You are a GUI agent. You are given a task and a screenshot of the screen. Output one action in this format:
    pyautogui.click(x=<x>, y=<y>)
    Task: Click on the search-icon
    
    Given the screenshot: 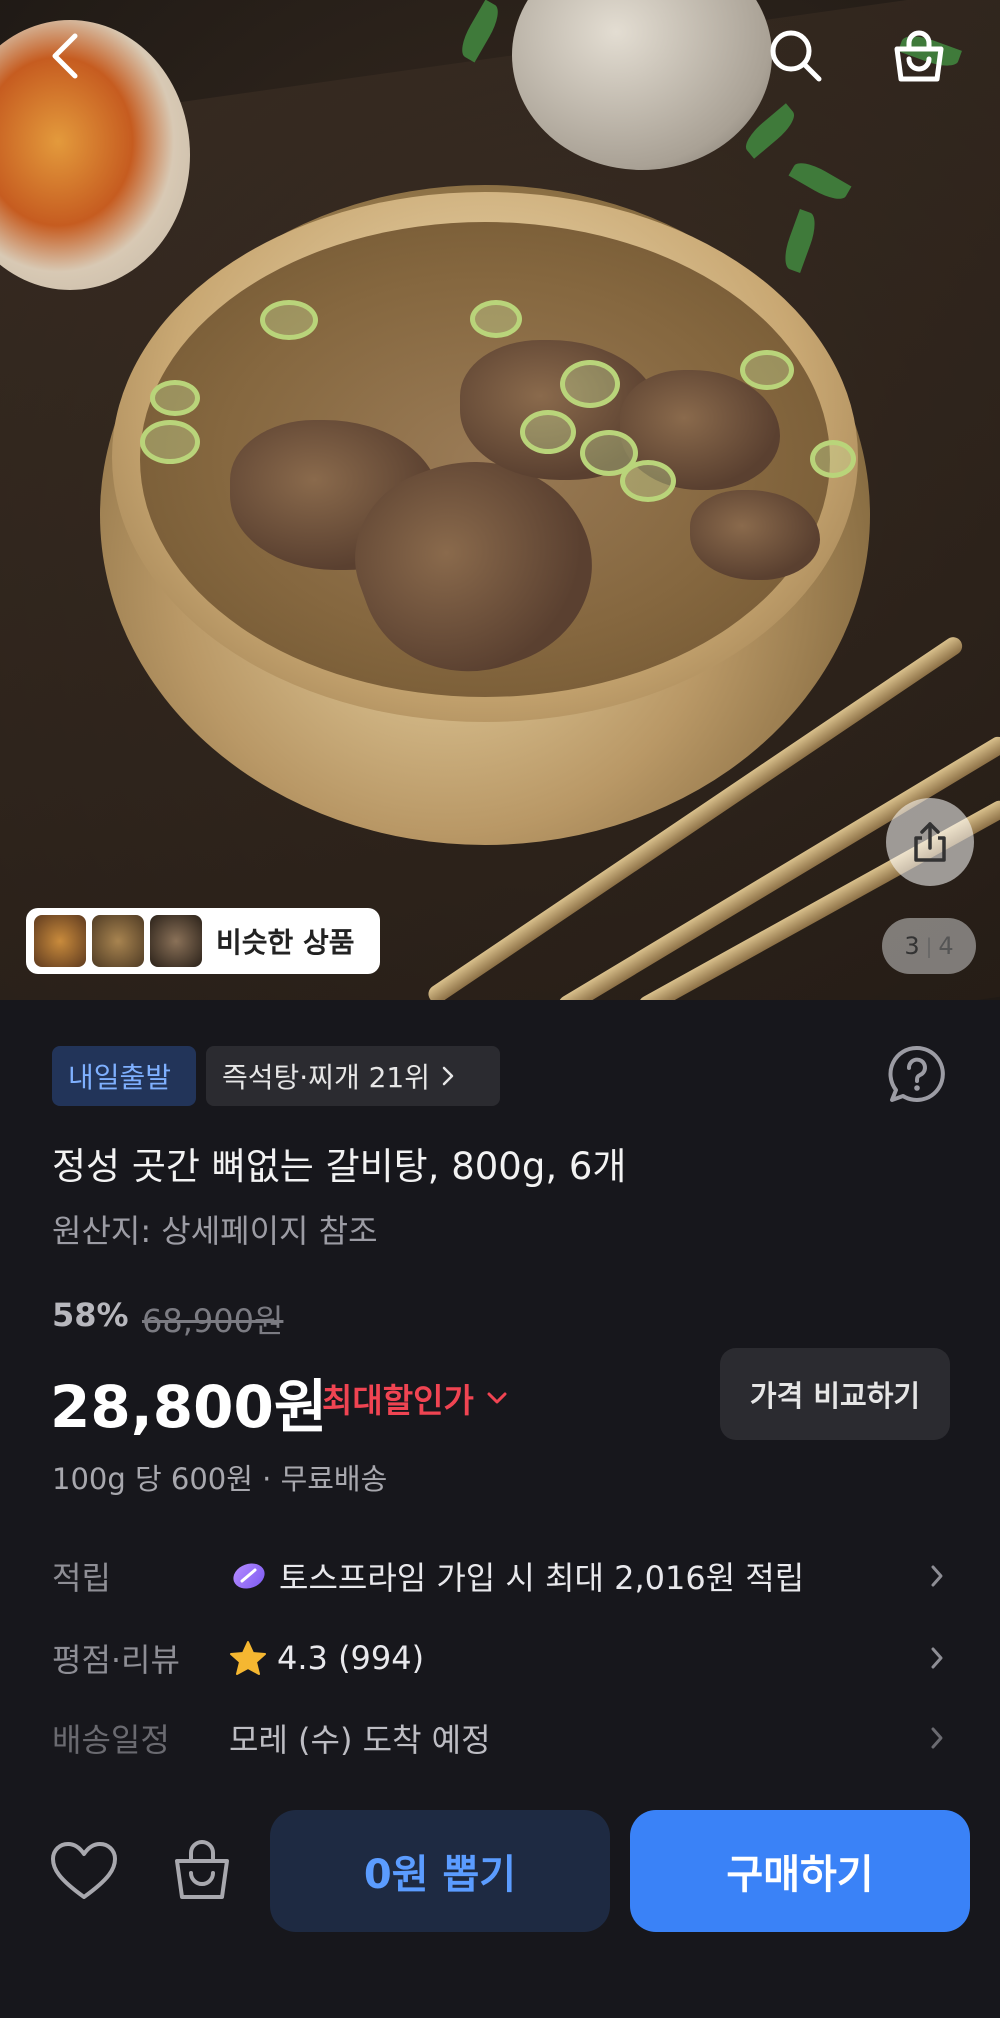 What is the action you would take?
    pyautogui.click(x=796, y=56)
    